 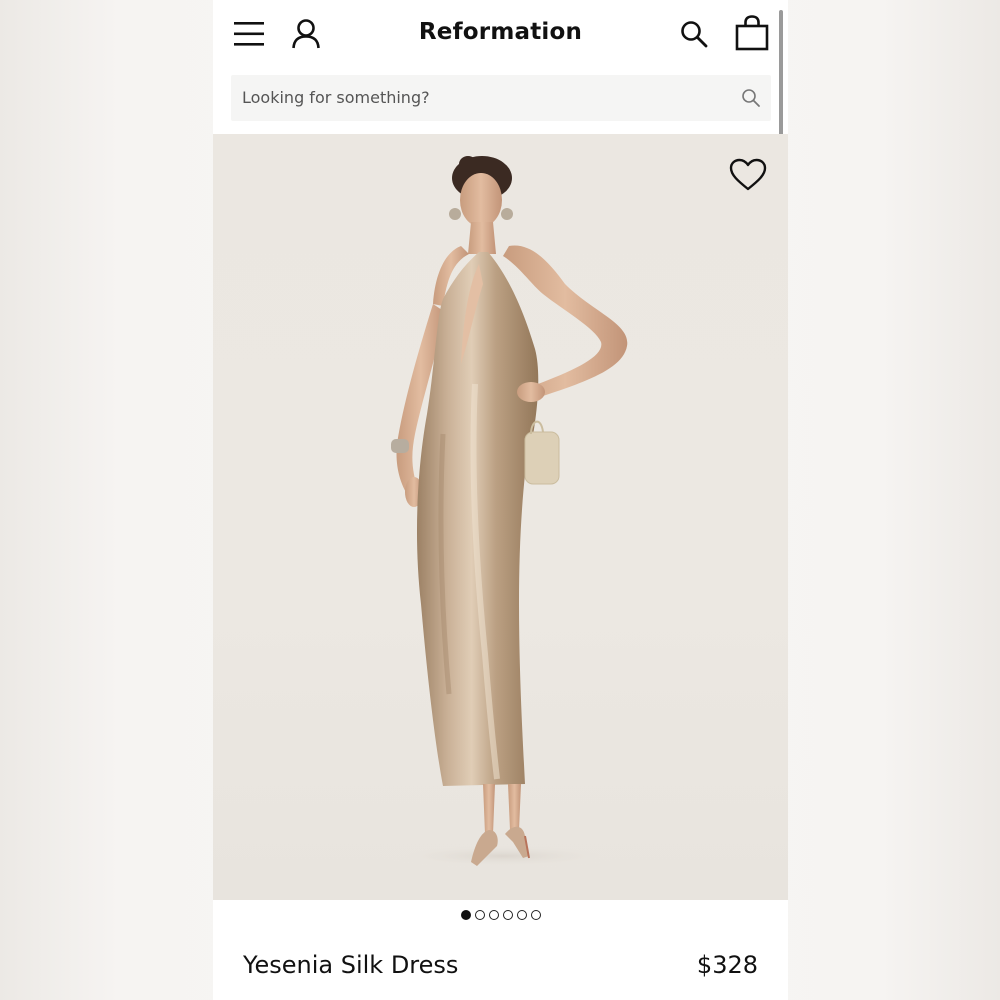 I want to click on site-header: Reformation, so click(x=500, y=36).